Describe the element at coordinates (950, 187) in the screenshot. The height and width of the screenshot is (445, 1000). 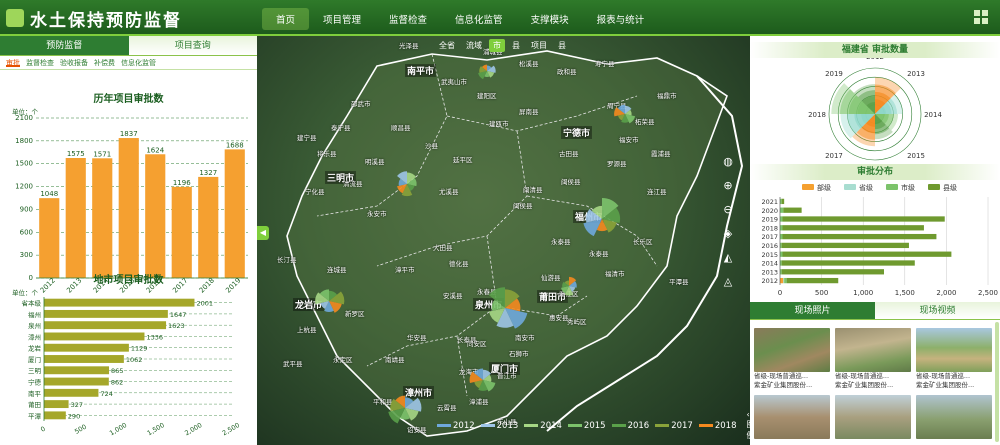
I see `legend-label: 县级` at that location.